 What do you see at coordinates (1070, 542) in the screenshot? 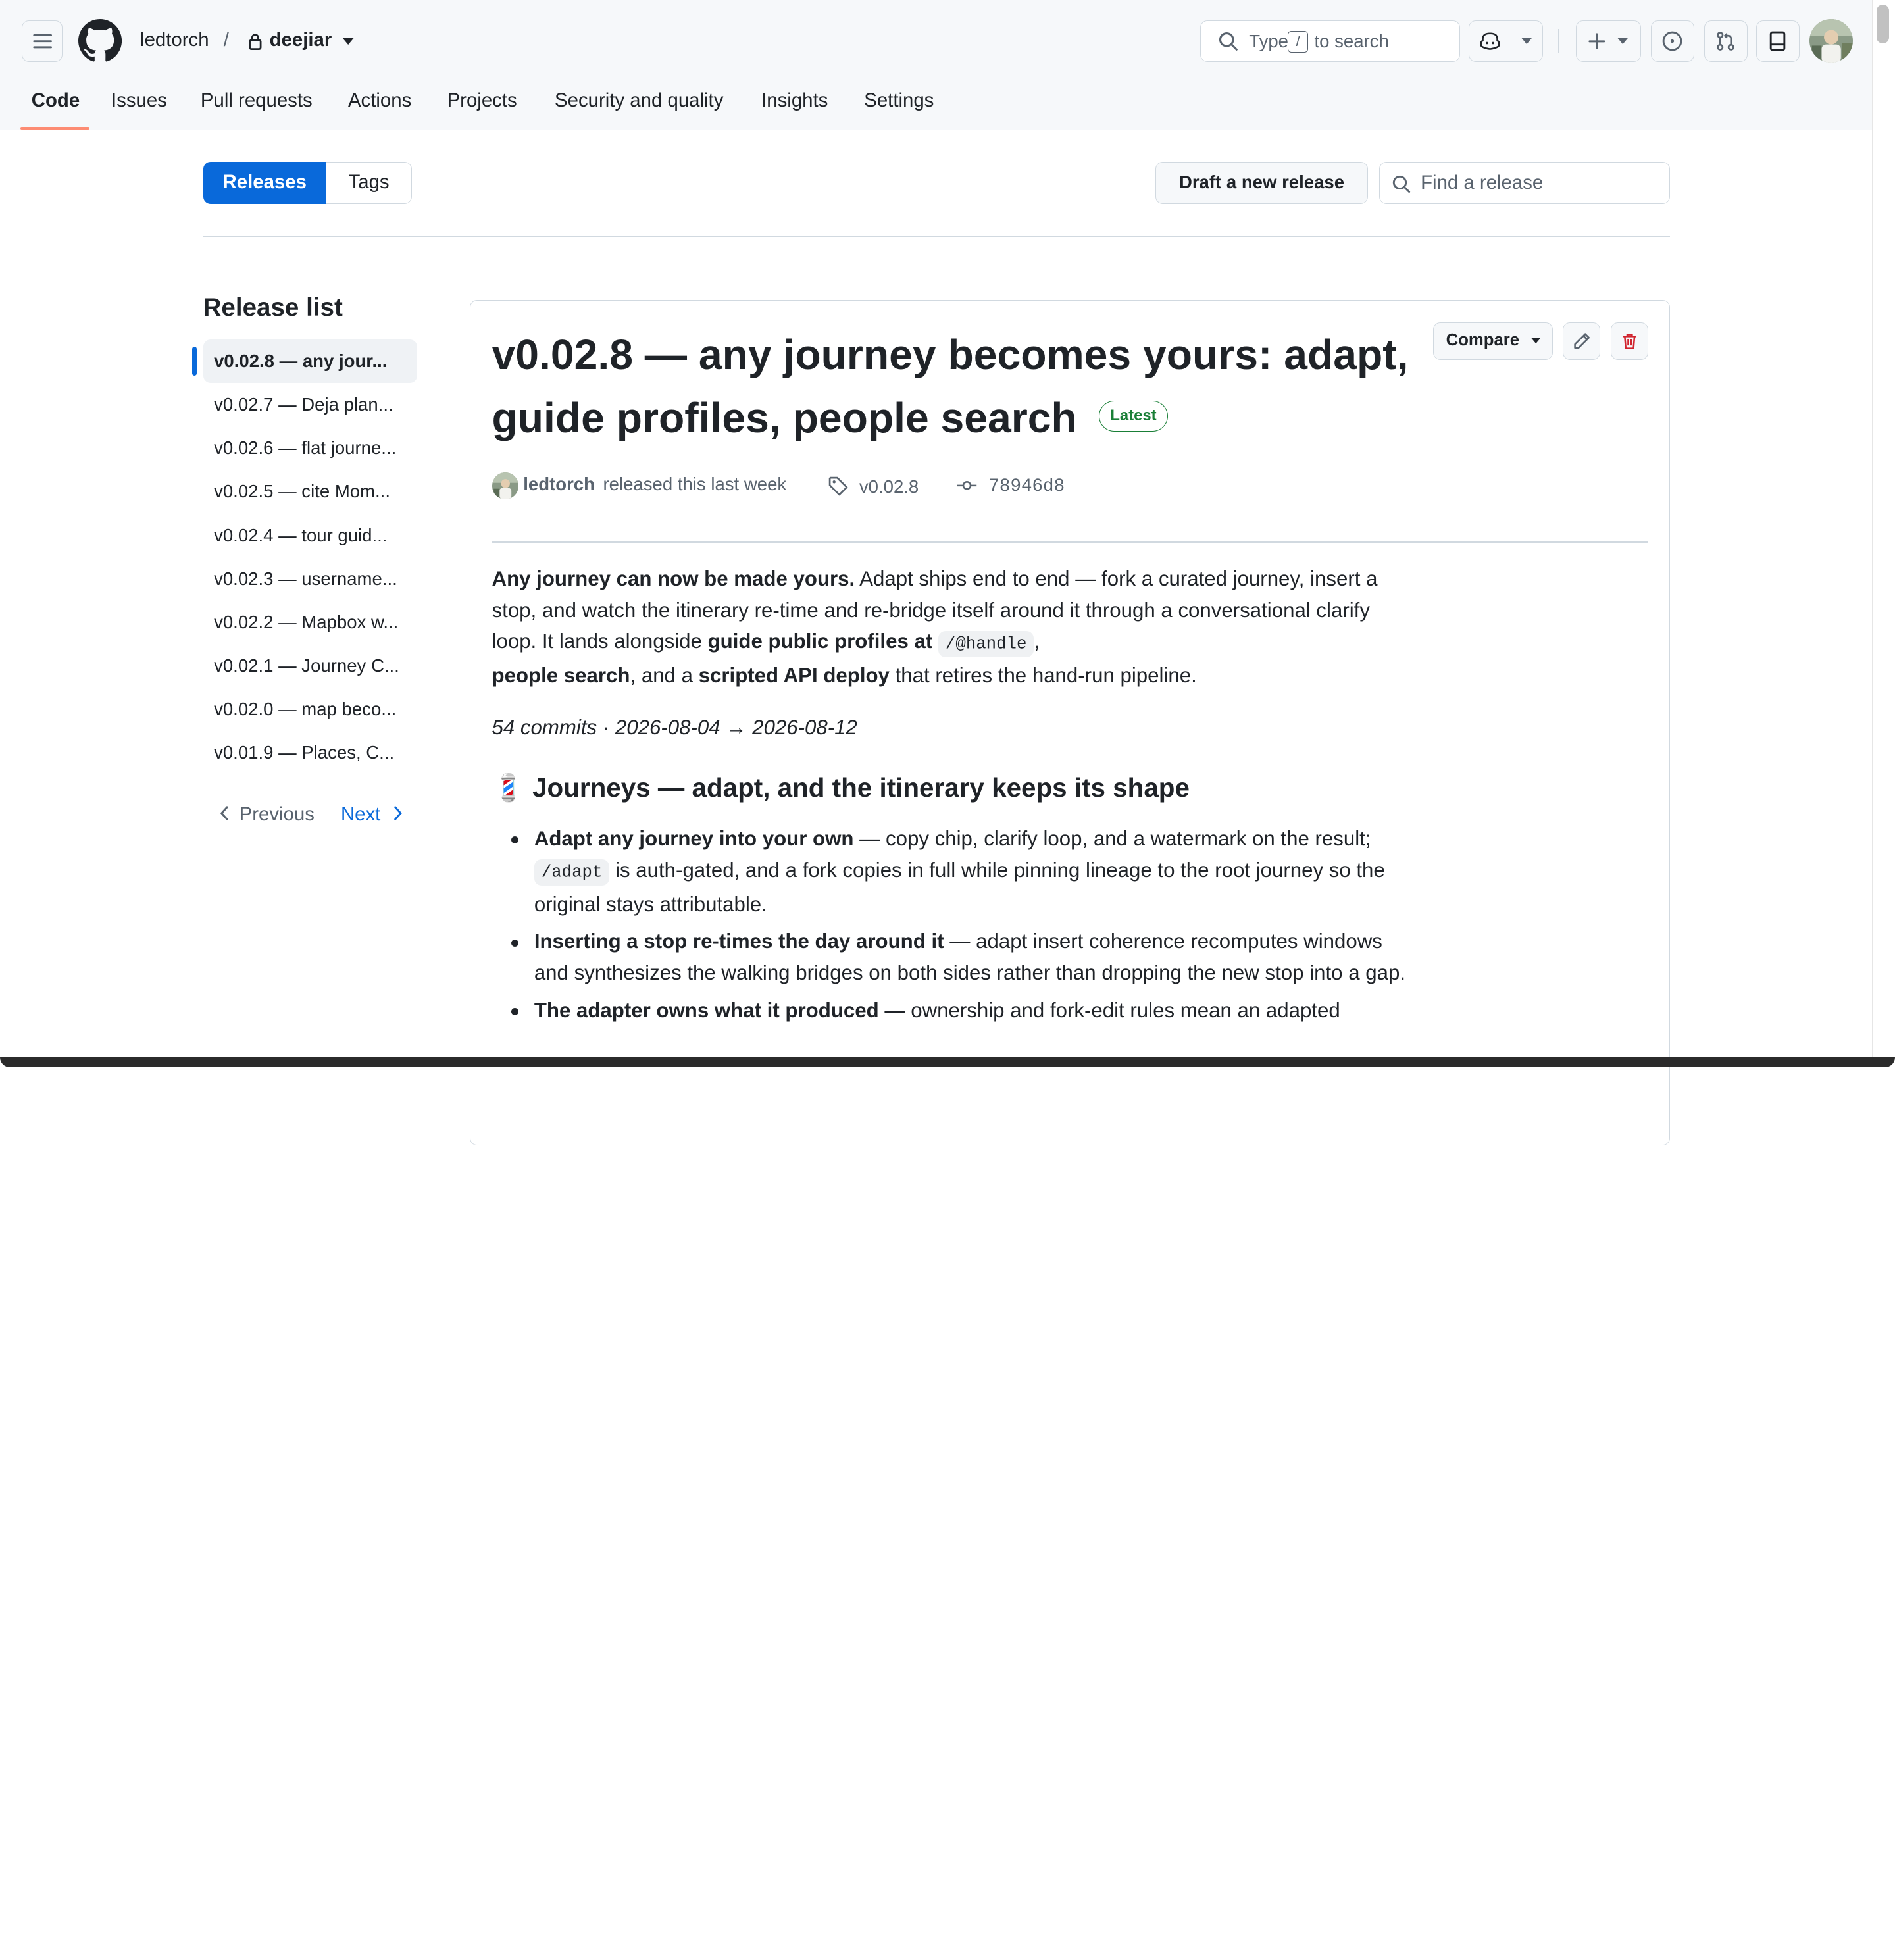
I see `release-header-divider` at bounding box center [1070, 542].